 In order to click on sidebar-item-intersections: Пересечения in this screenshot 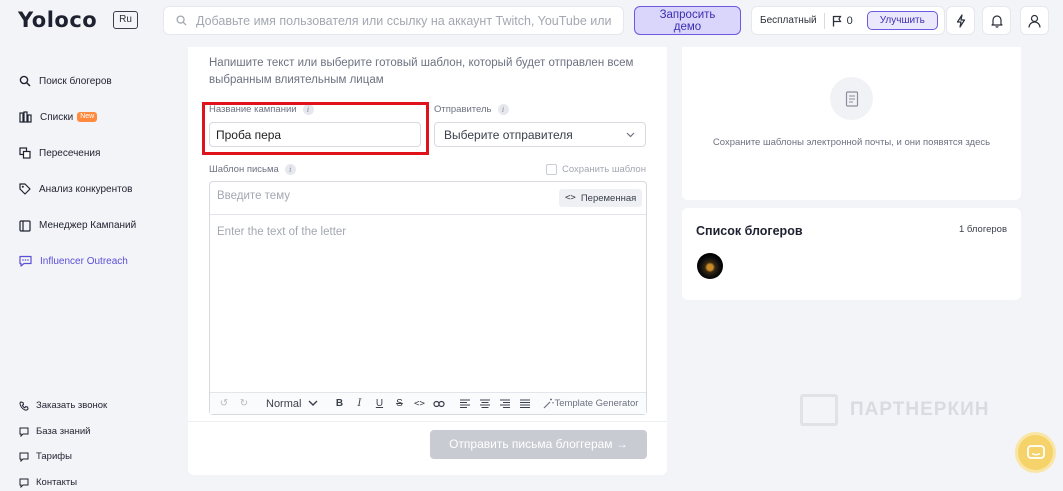, I will do `click(77, 153)`.